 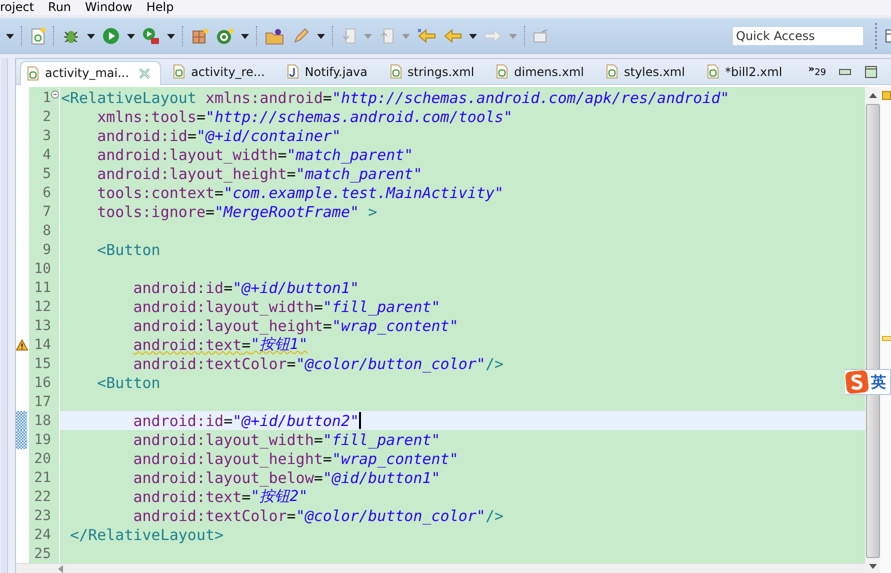 I want to click on back-arrow-icon, so click(x=453, y=36).